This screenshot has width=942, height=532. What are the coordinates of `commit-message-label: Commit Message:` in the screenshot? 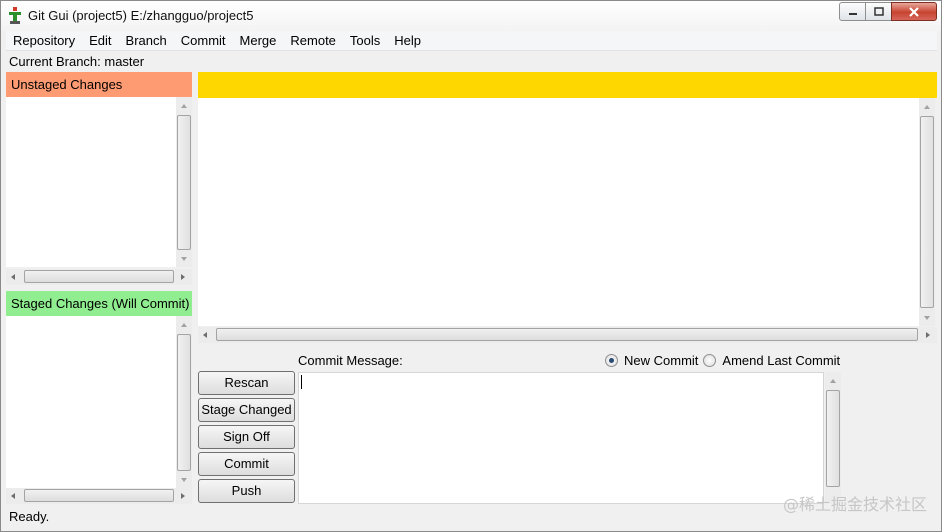 It's located at (350, 360).